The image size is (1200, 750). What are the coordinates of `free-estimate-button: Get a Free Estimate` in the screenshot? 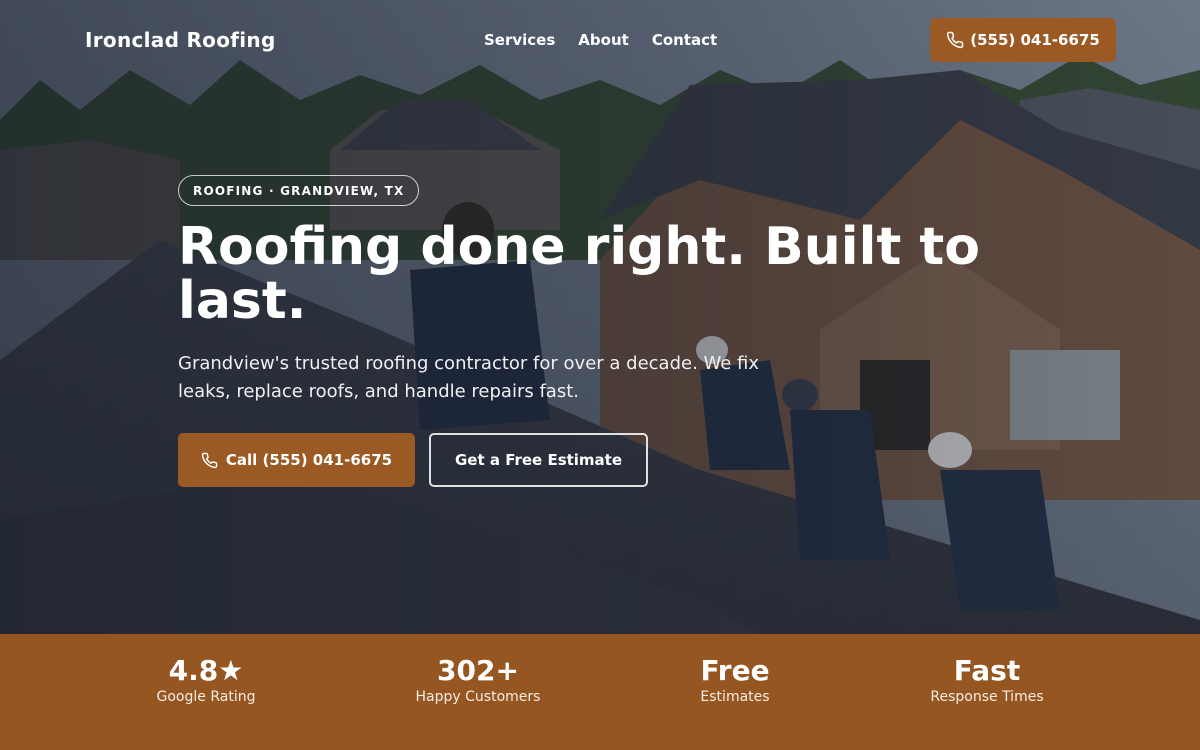 It's located at (538, 460).